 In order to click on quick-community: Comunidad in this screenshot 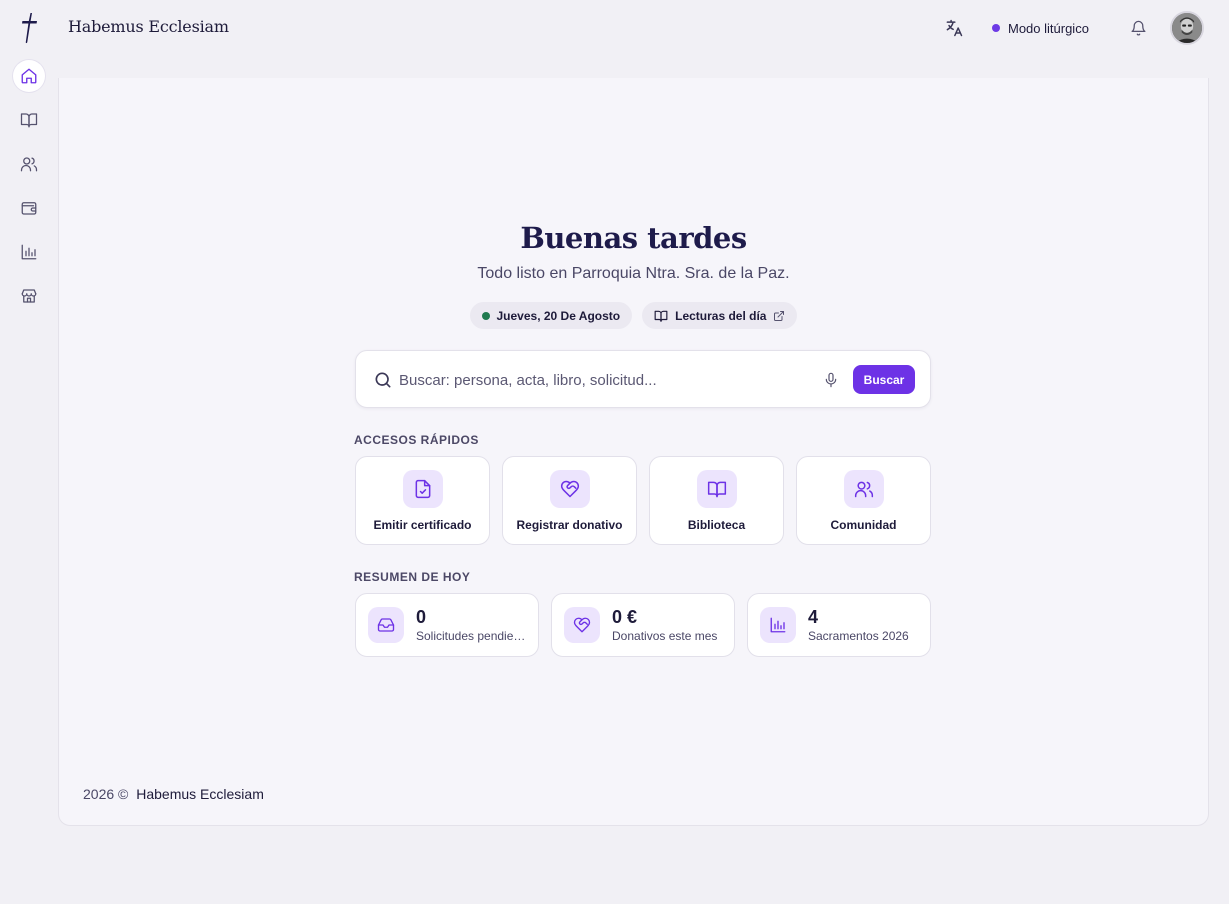, I will do `click(863, 500)`.